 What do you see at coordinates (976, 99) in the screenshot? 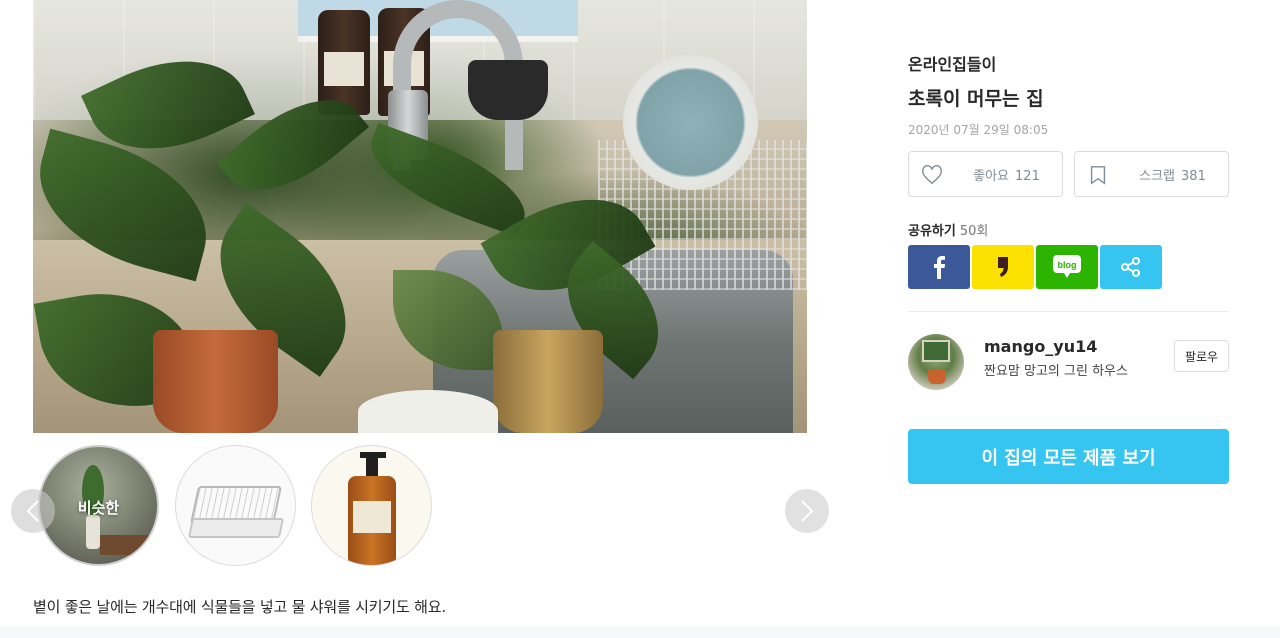
I see `page-title: 초록이 머무는 집` at bounding box center [976, 99].